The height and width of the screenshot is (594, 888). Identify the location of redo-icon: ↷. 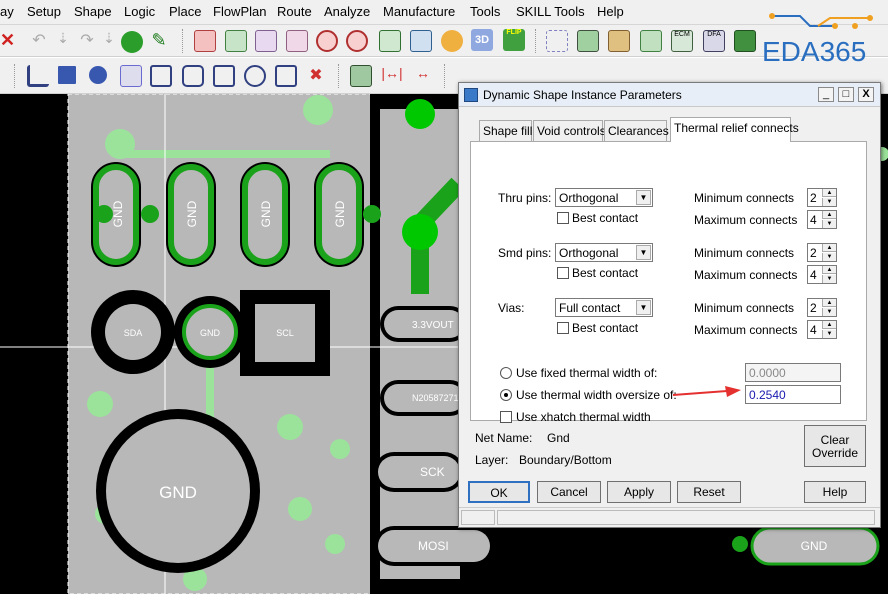
(87, 41).